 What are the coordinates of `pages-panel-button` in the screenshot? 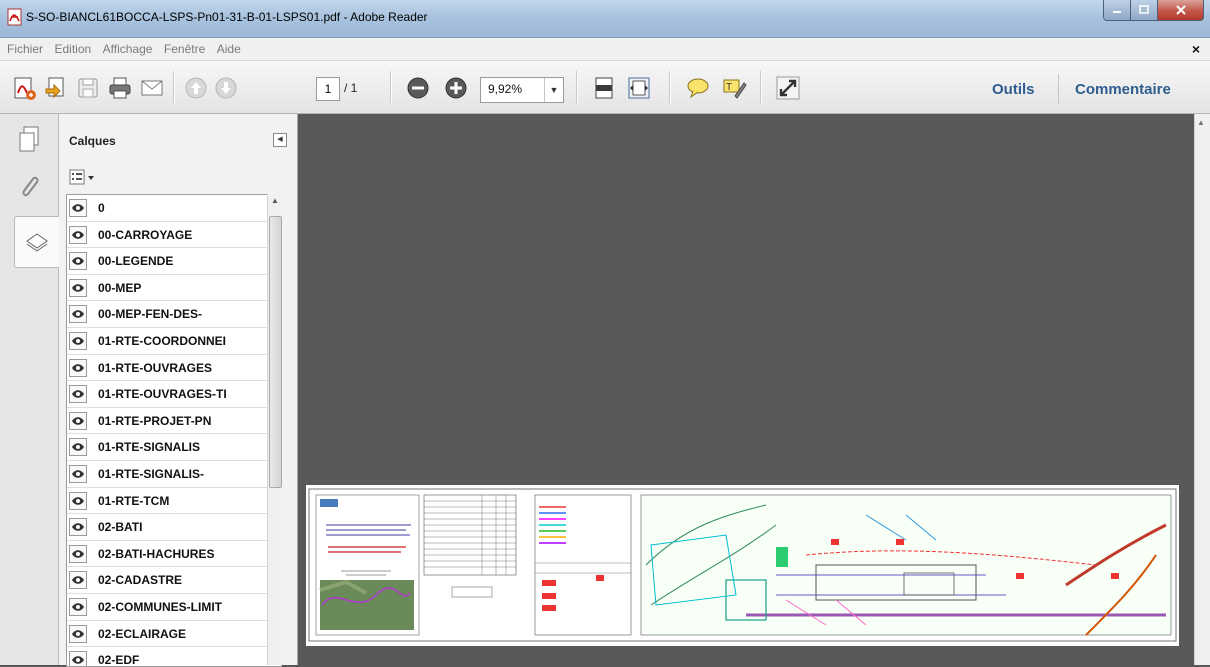 It's located at (29, 140).